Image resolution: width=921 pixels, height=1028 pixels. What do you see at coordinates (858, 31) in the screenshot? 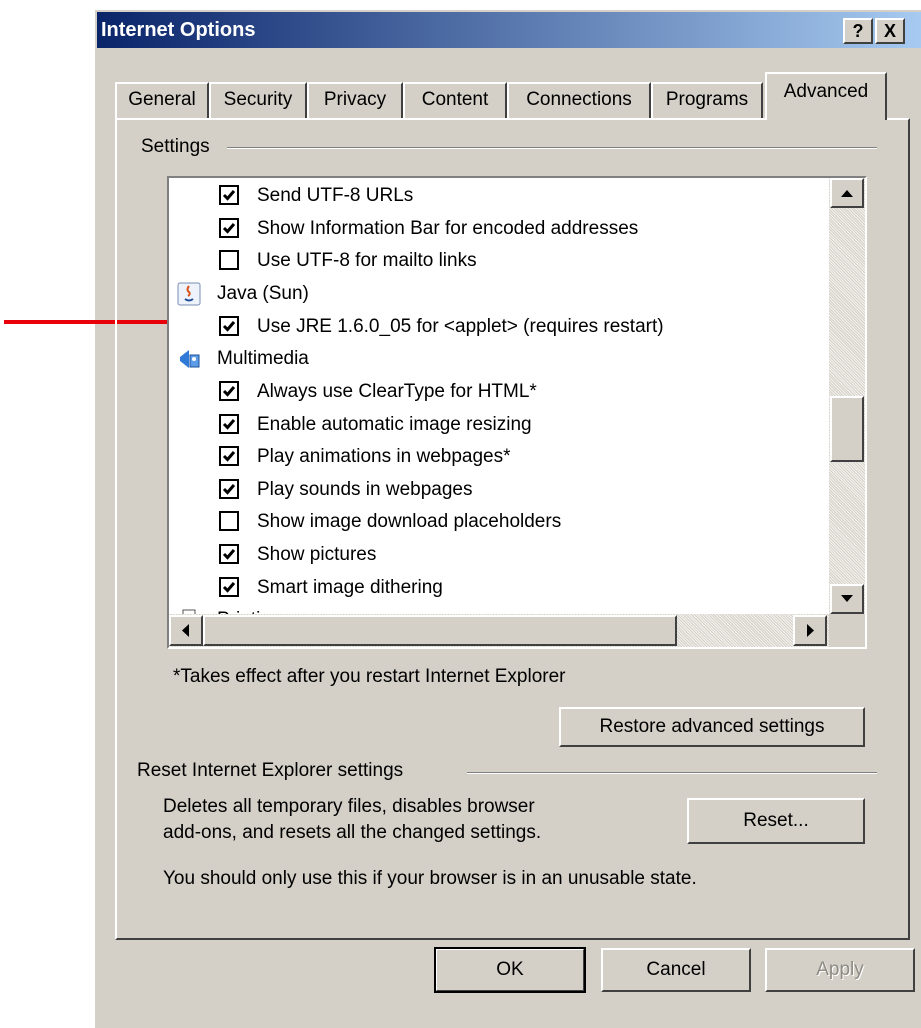
I see `help-button: ?` at bounding box center [858, 31].